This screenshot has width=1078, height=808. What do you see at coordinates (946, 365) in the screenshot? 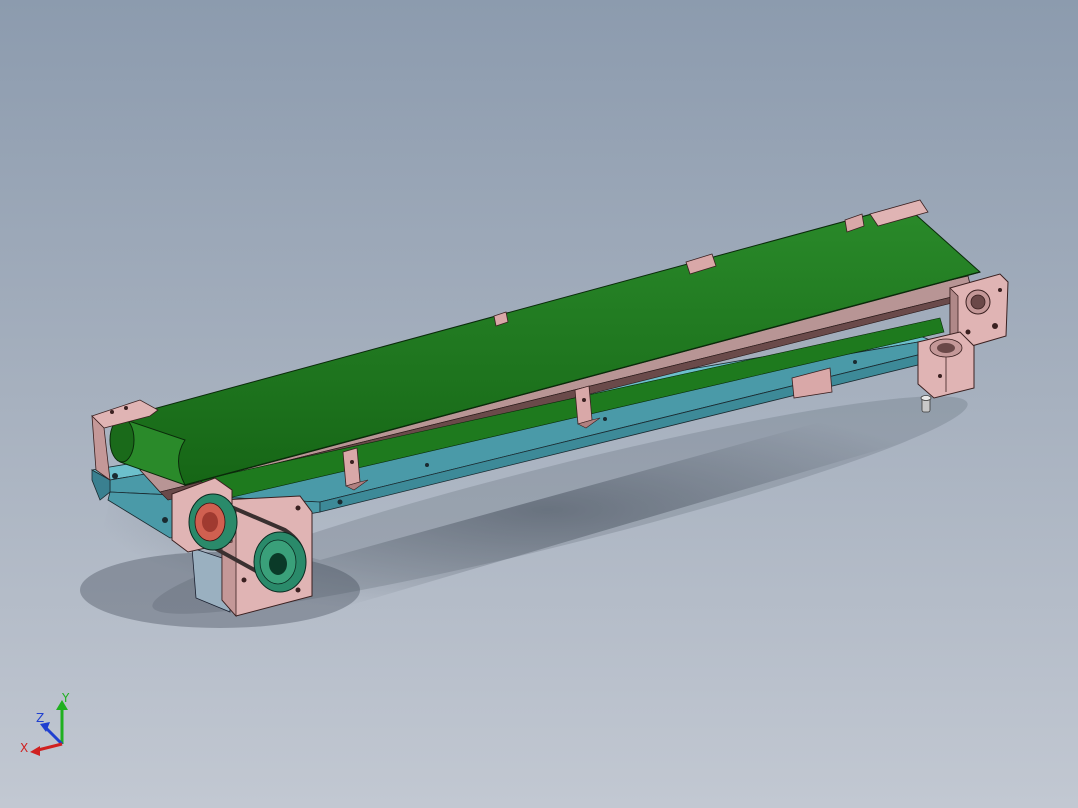
I see `pillow-block` at bounding box center [946, 365].